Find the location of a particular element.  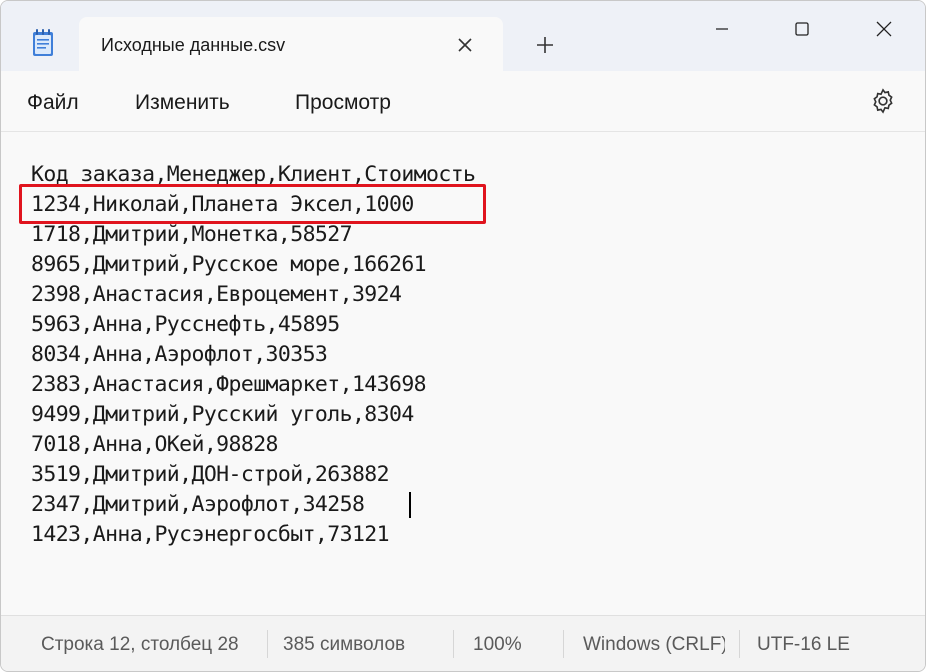

close-window-button is located at coordinates (884, 29).